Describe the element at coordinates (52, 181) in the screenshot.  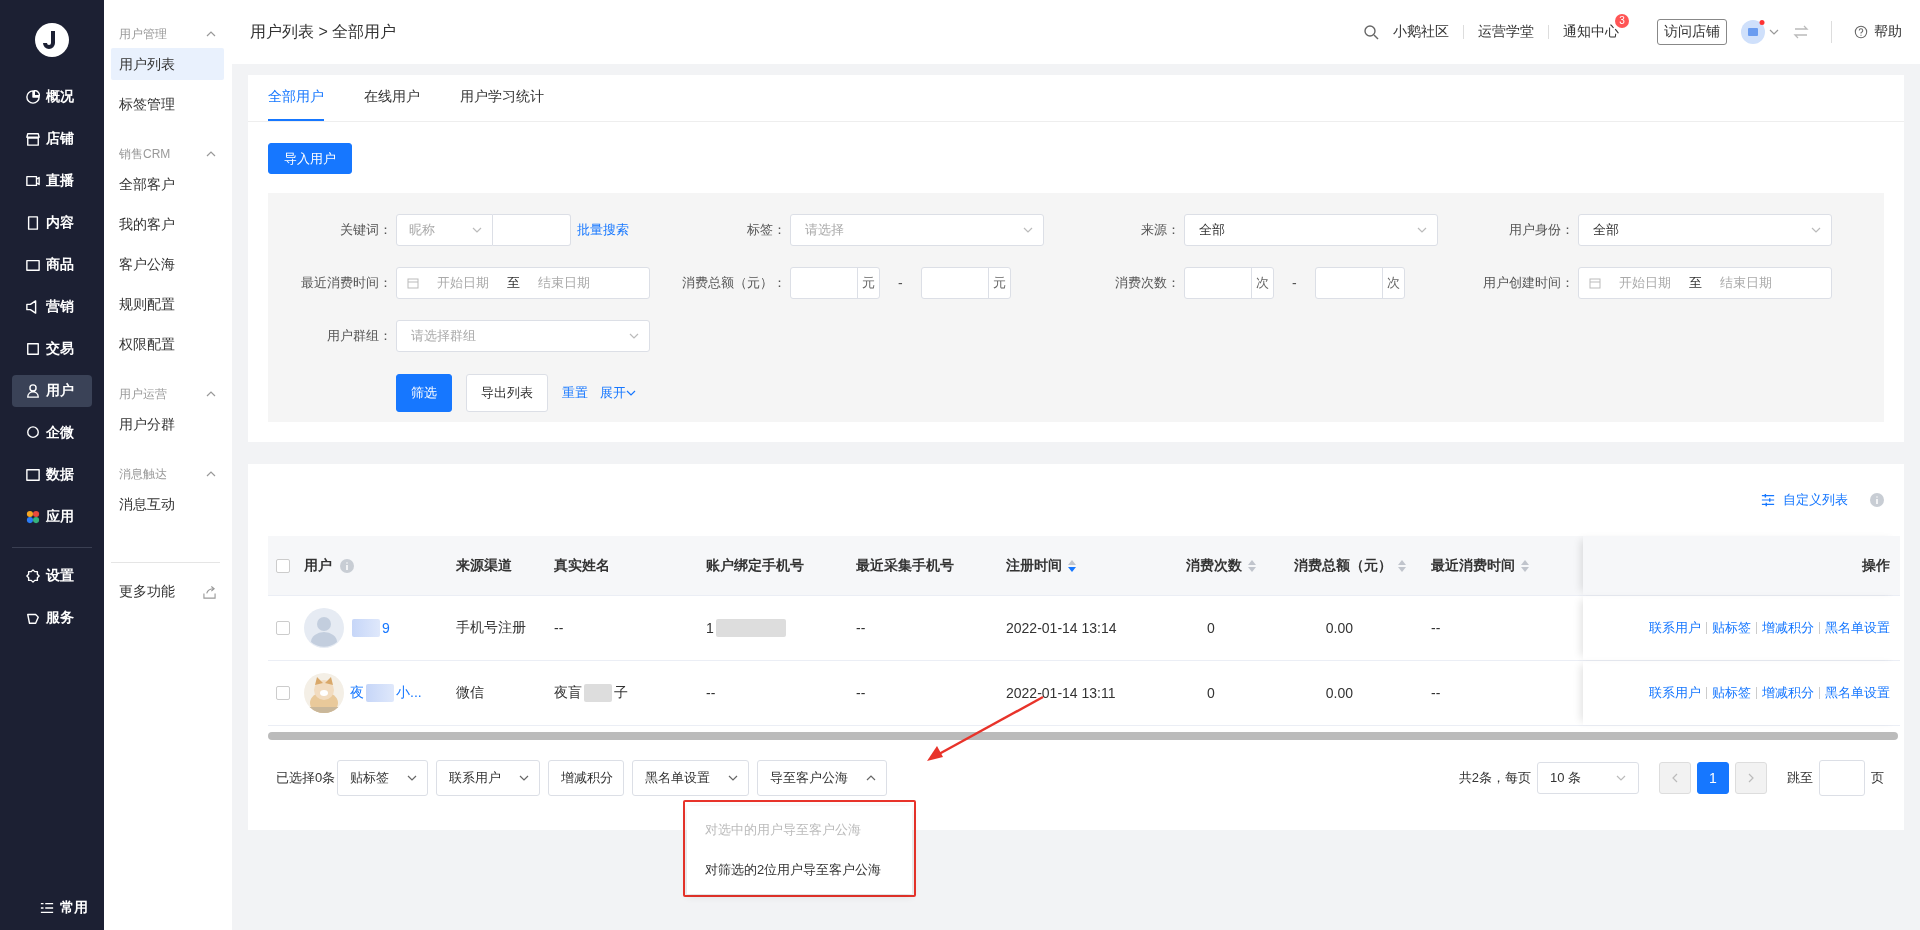
I see `nav-item: 直播` at that location.